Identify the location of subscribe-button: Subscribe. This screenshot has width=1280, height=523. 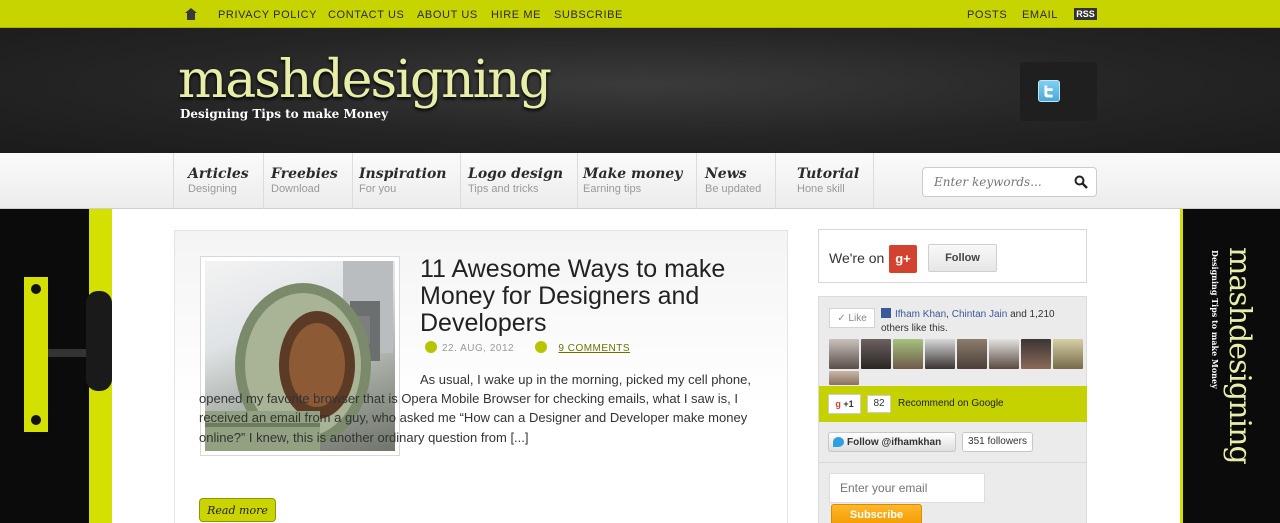
(876, 513).